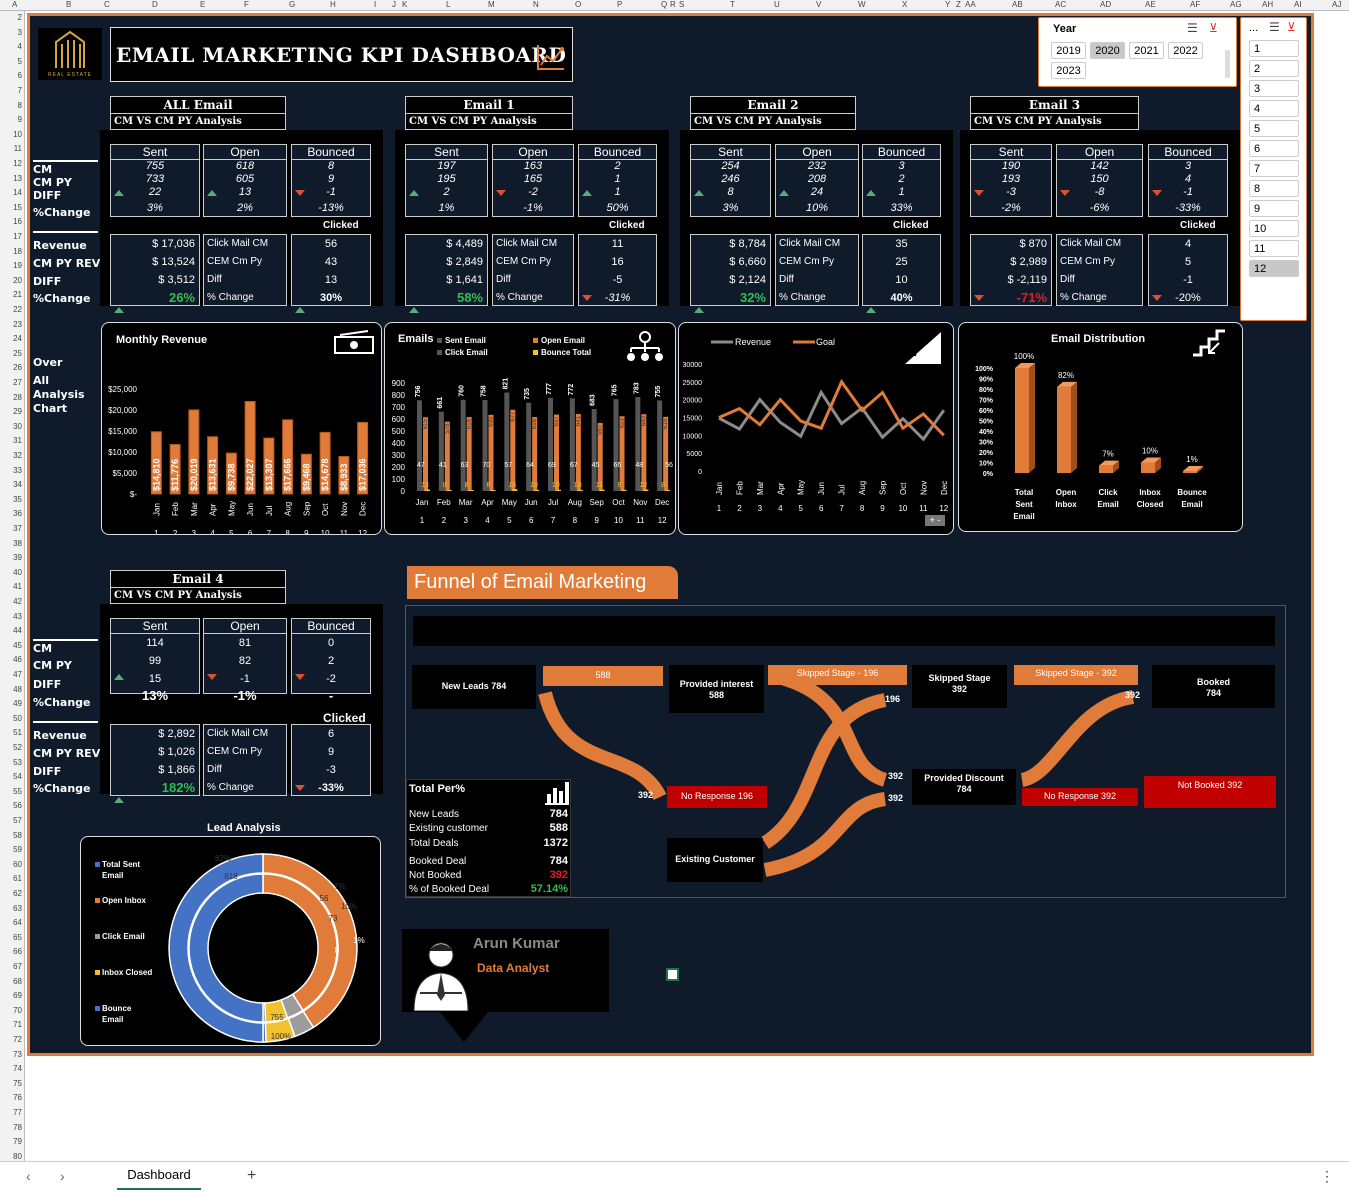 Image resolution: width=1349 pixels, height=1193 pixels. I want to click on row-label: 60, so click(11, 864).